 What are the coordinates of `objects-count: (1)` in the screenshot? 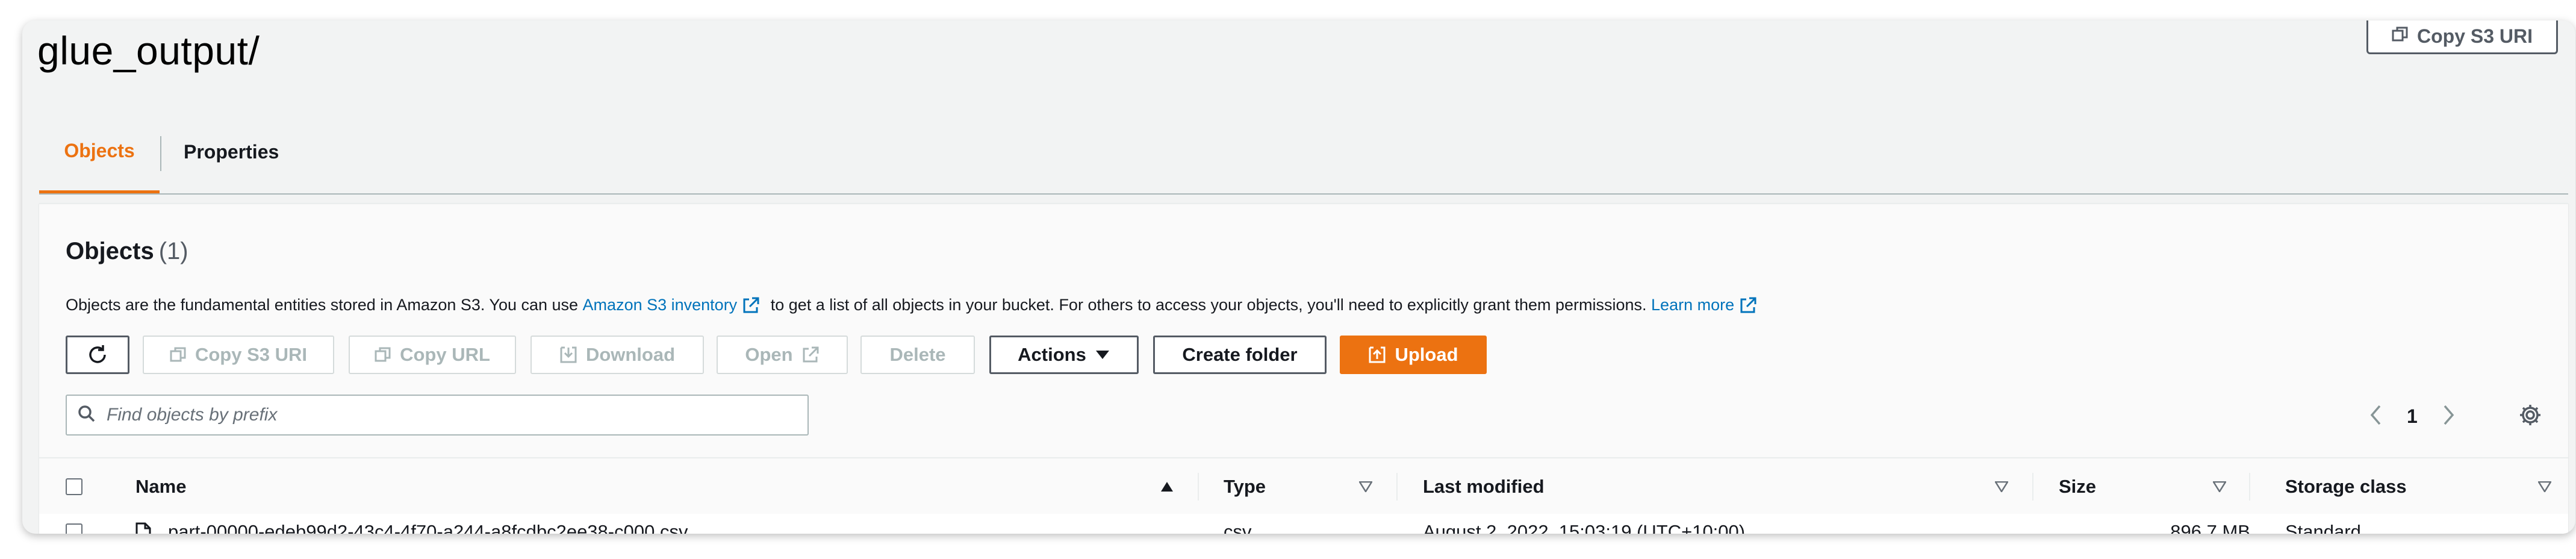 It's located at (173, 251).